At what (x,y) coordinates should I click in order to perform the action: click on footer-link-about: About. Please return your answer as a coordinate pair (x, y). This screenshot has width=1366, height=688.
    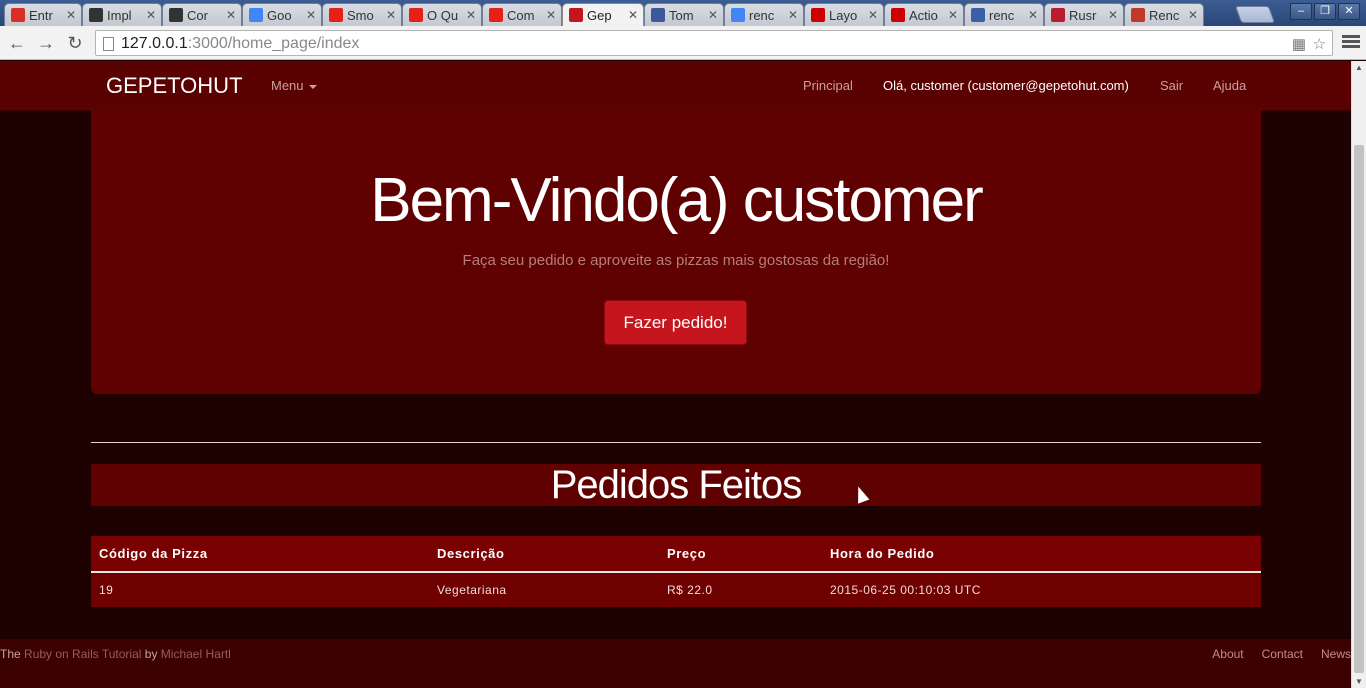
    Looking at the image, I should click on (1227, 654).